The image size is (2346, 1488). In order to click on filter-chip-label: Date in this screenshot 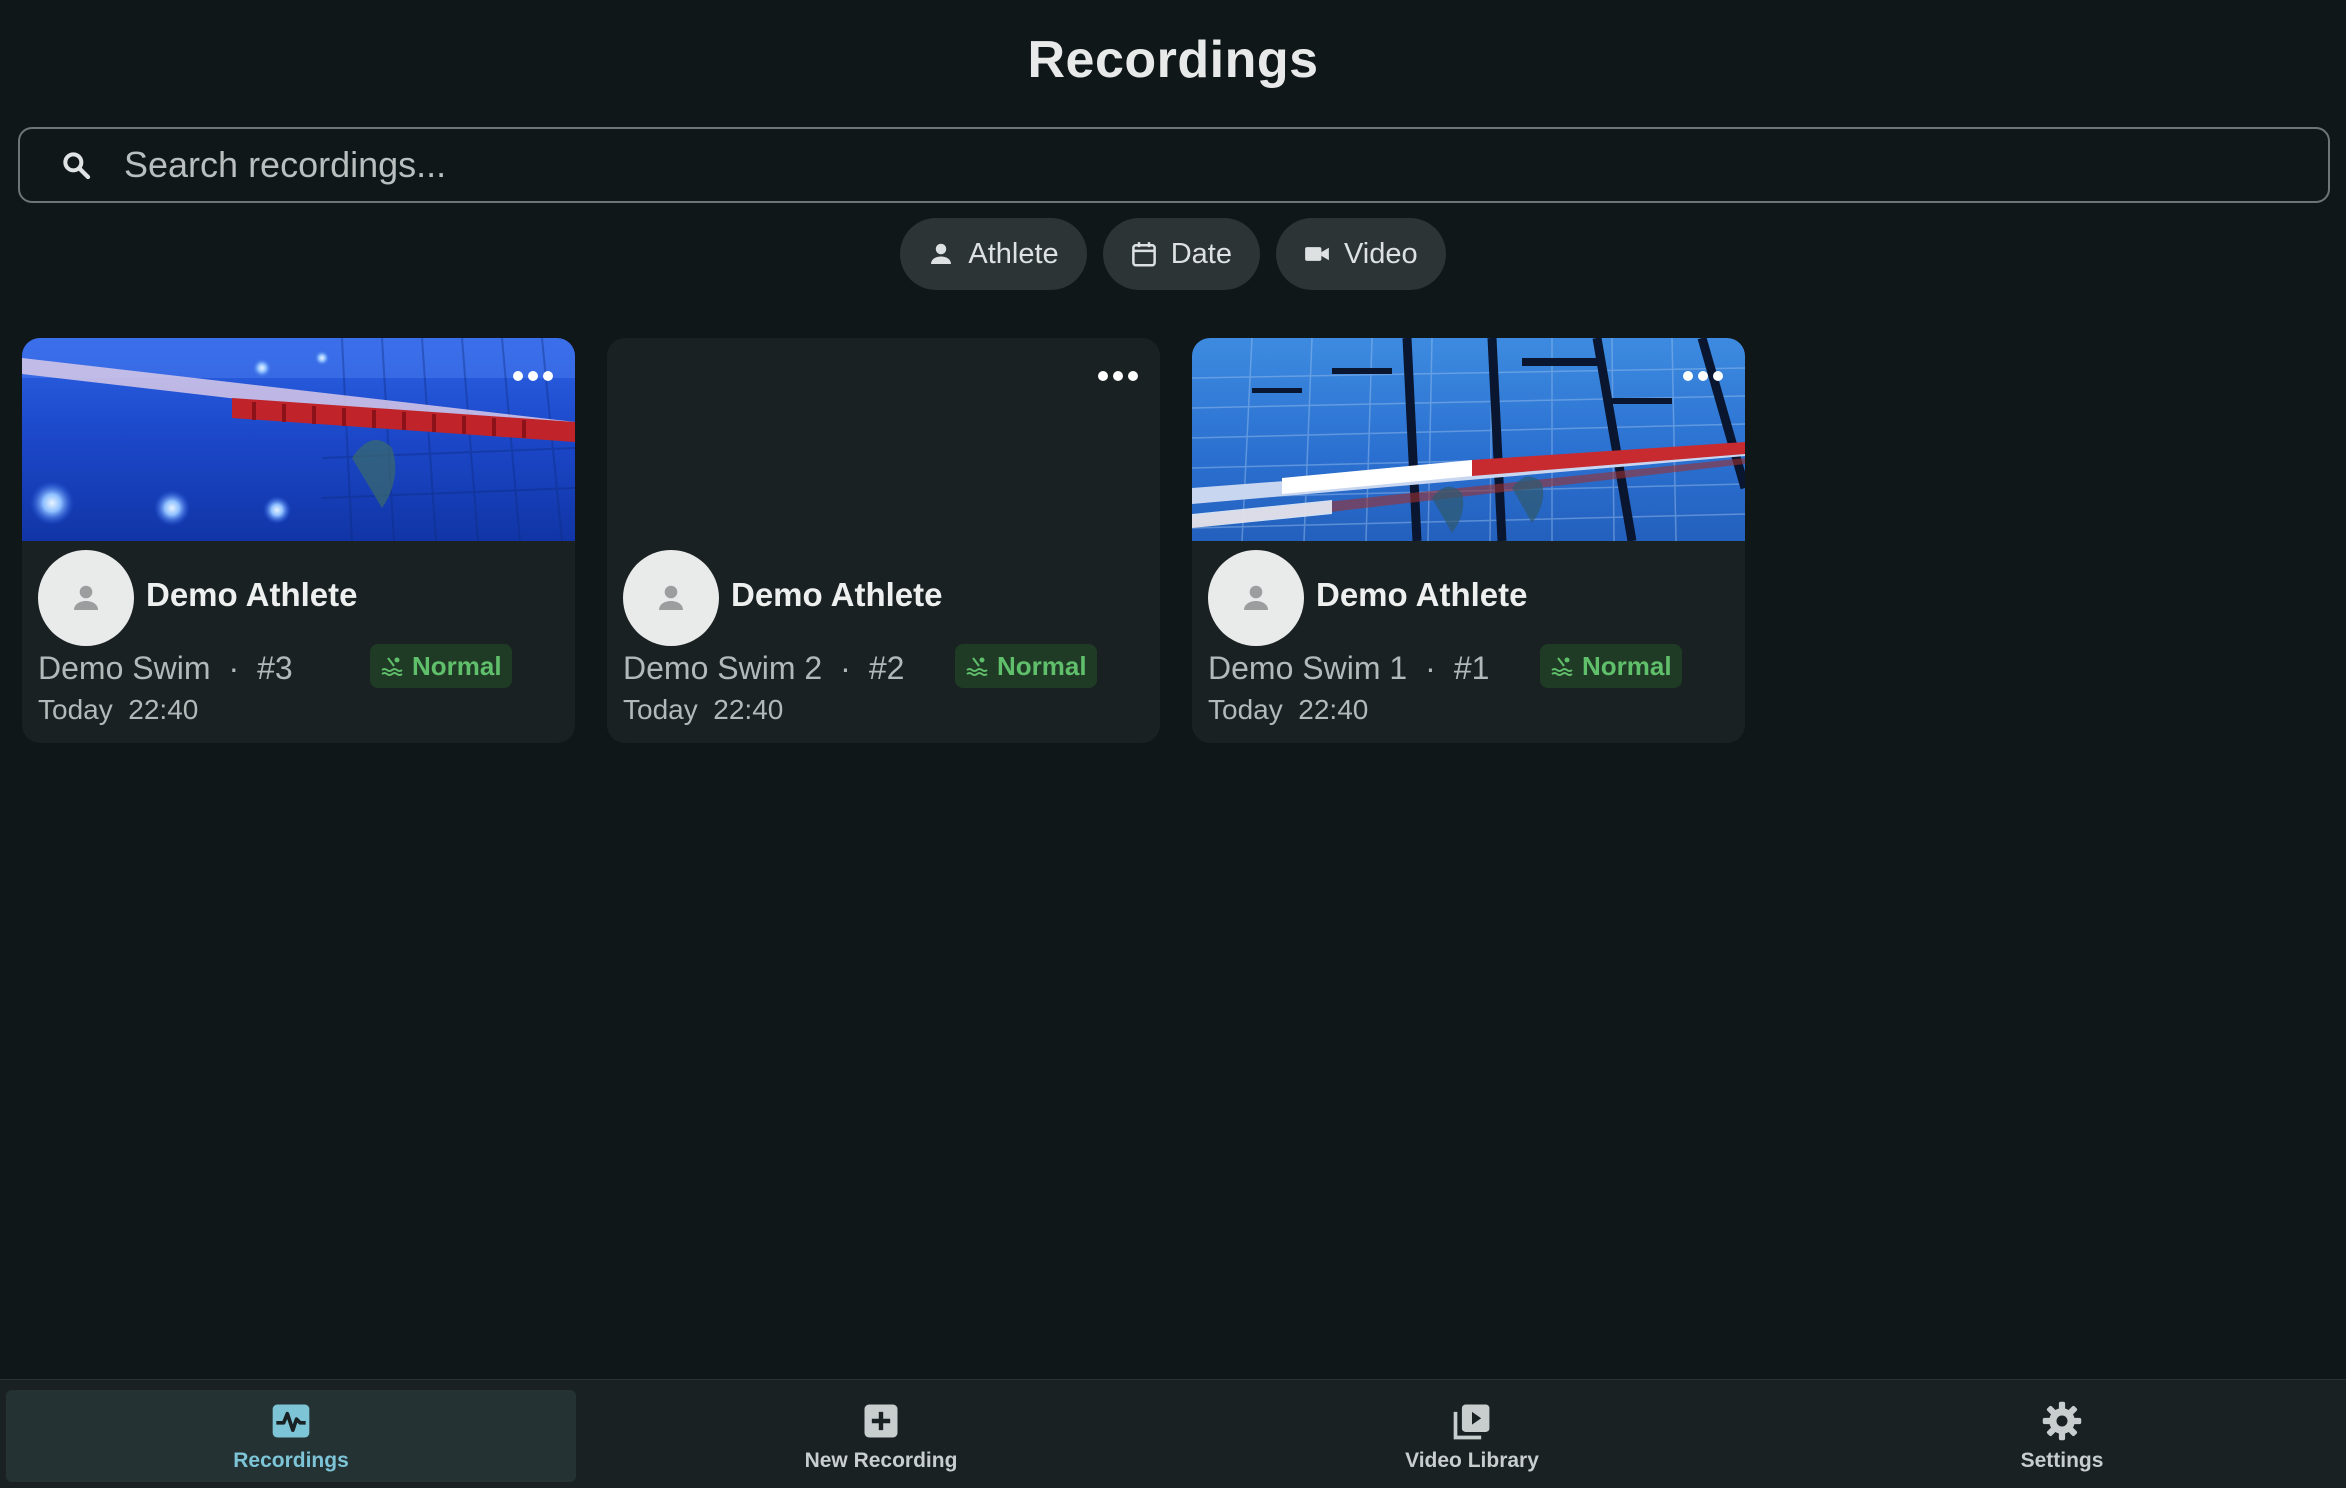, I will do `click(1201, 253)`.